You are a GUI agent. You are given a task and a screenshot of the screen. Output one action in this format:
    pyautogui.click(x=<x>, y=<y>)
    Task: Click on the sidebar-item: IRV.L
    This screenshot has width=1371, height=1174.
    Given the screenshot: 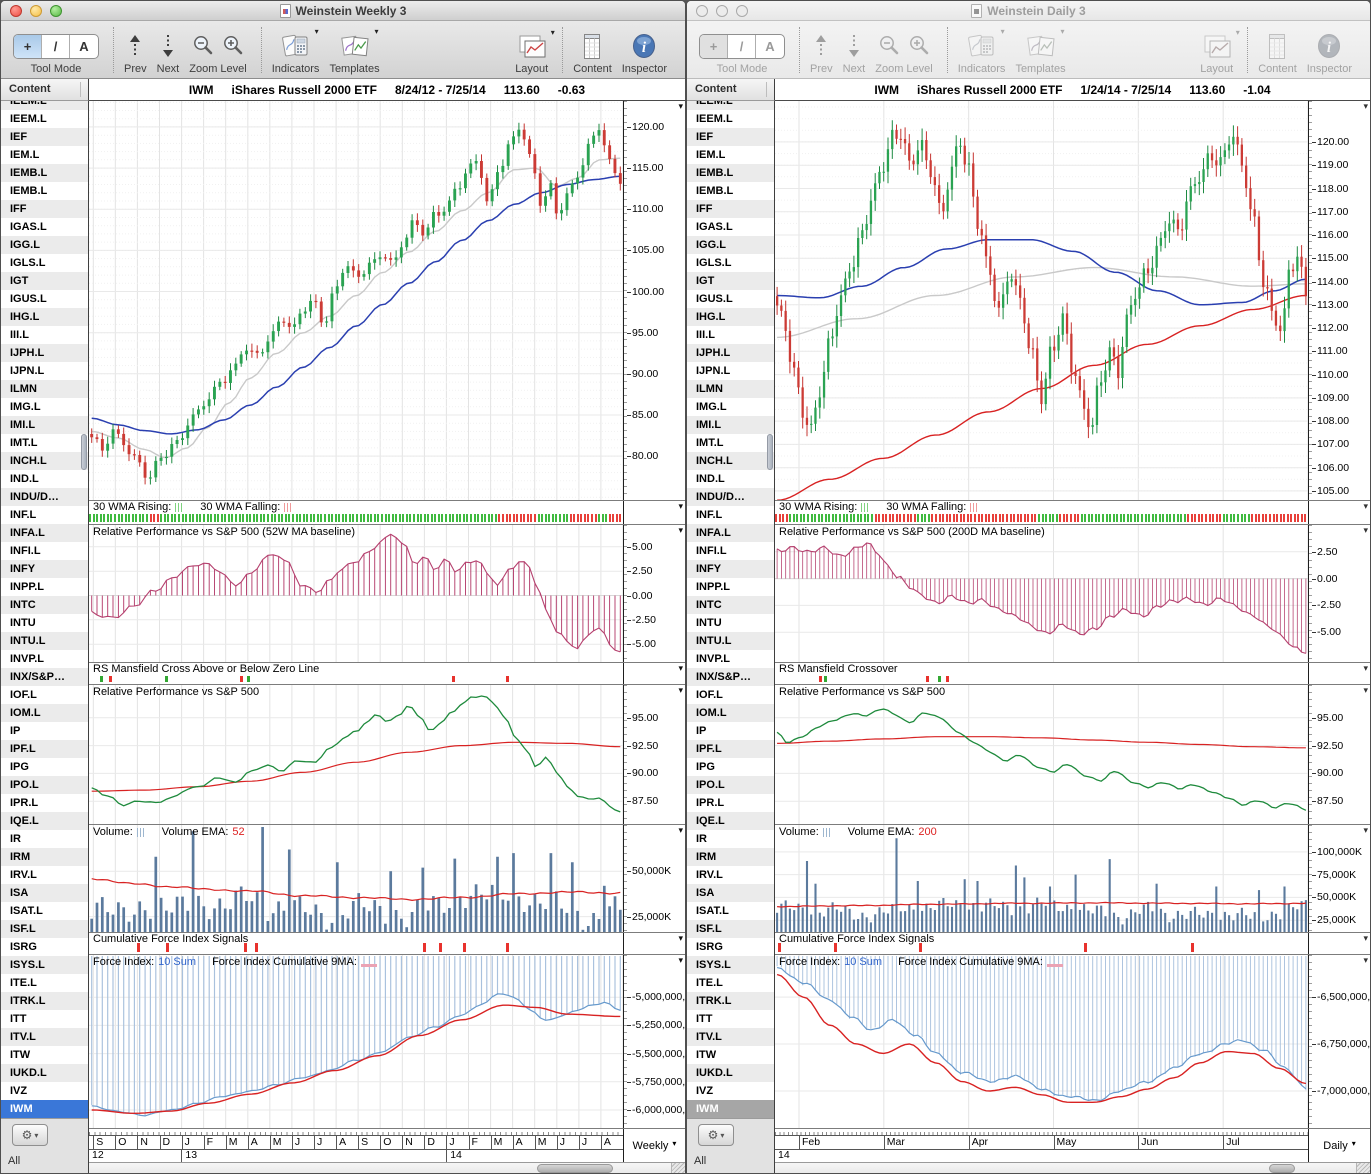 What is the action you would take?
    pyautogui.click(x=44, y=875)
    